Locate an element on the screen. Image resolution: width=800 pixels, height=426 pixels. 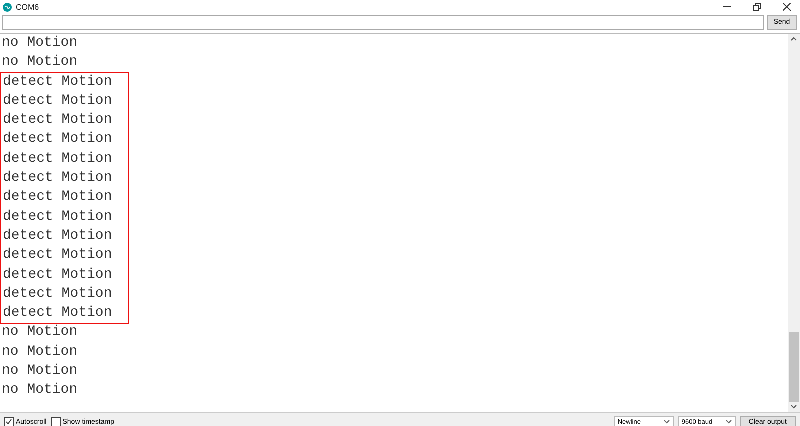
close-icon is located at coordinates (787, 7).